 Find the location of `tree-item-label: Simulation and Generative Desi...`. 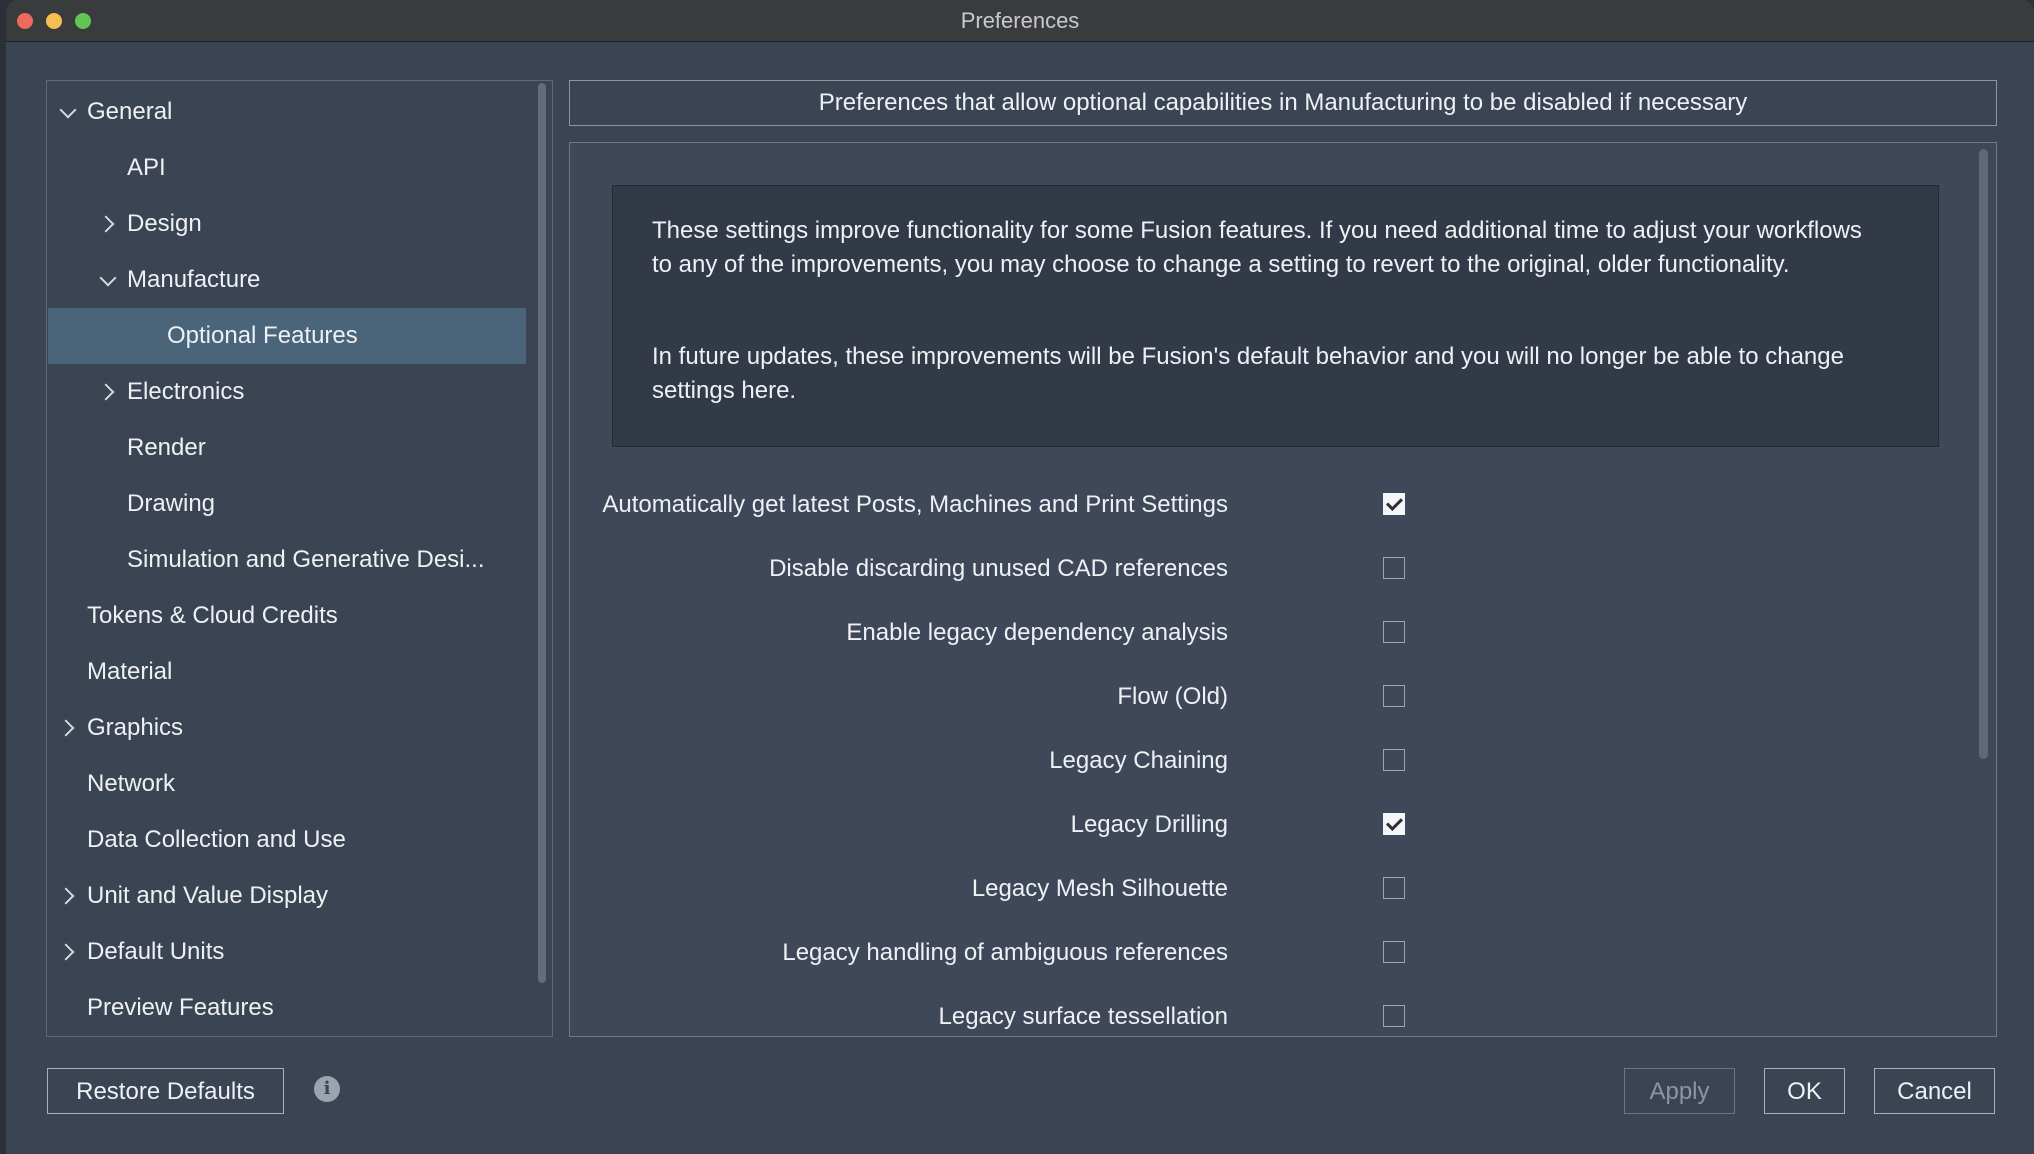

tree-item-label: Simulation and Generative Desi... is located at coordinates (306, 559).